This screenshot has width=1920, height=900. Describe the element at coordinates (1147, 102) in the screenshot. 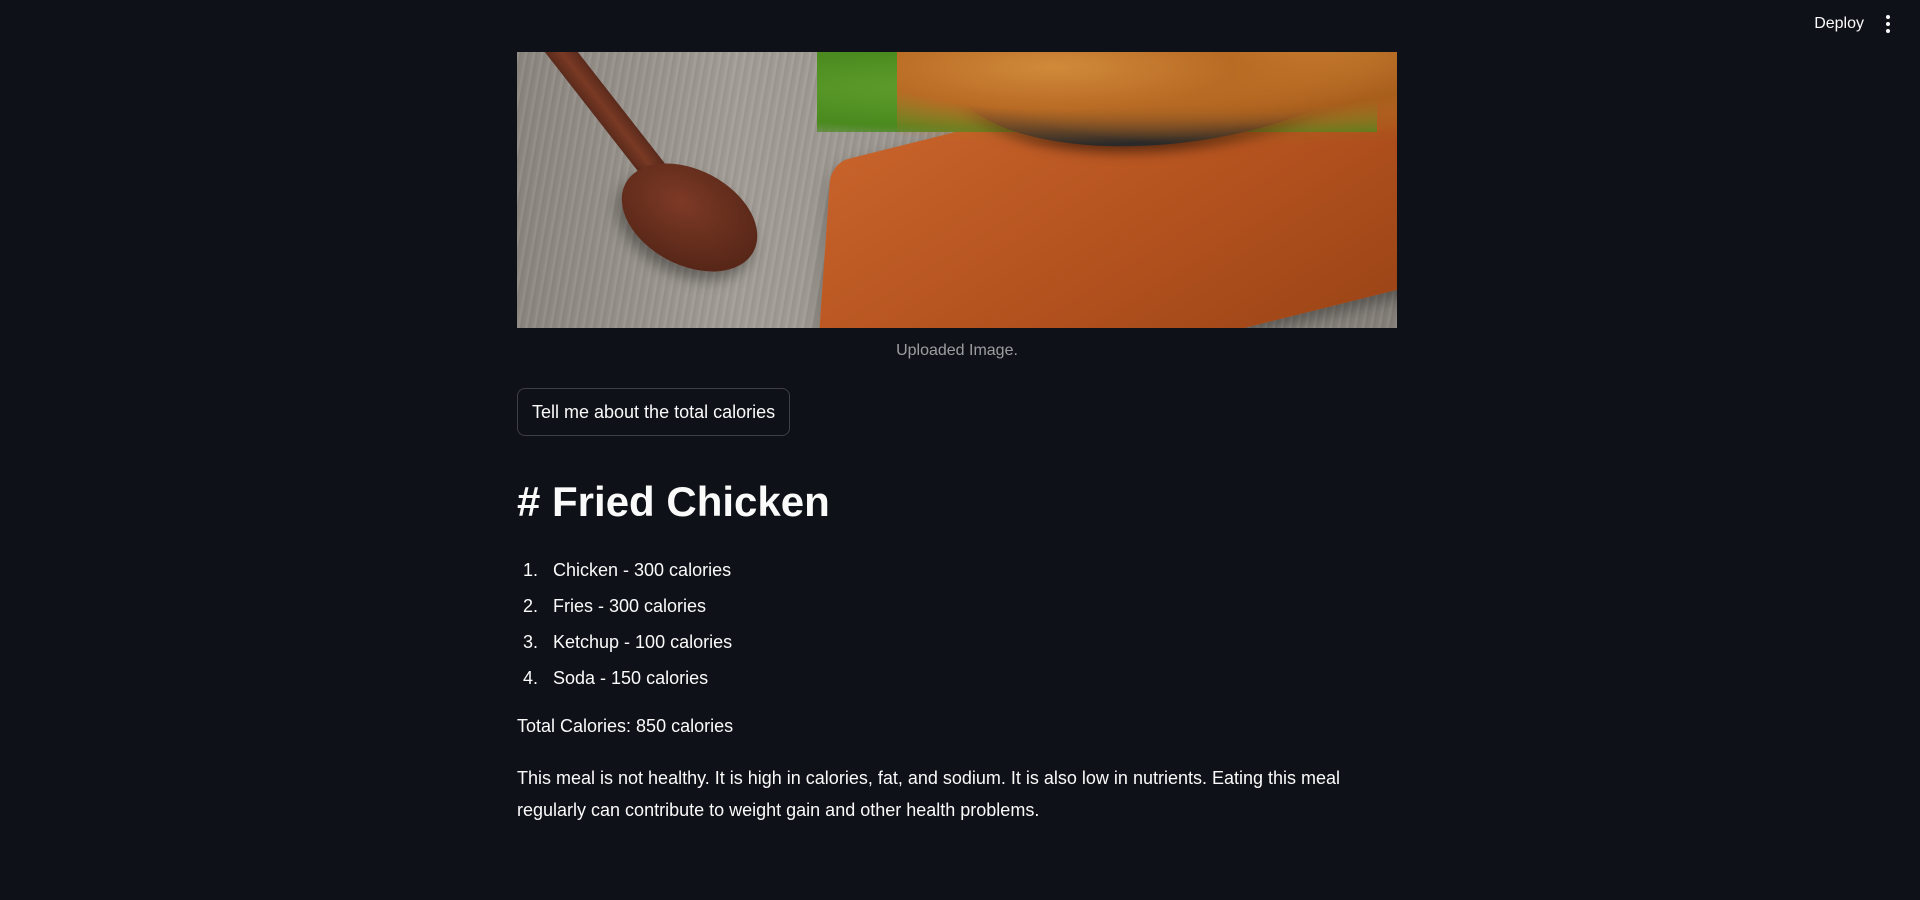

I see `fried-chicken` at that location.